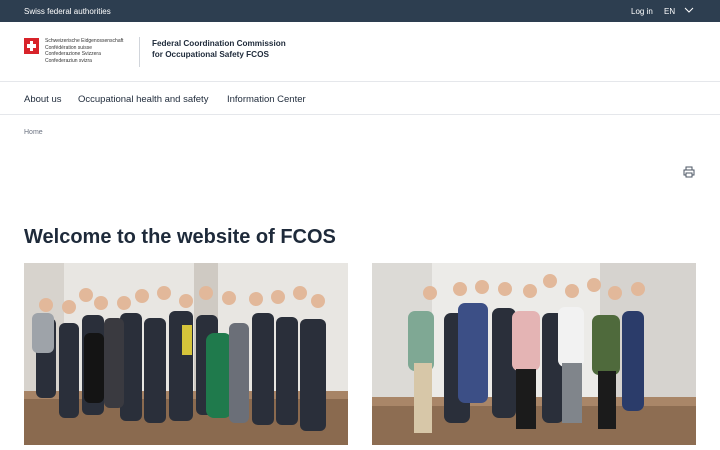 This screenshot has height=450, width=720. Describe the element at coordinates (219, 43) in the screenshot. I see `organization-name-line1: Federal Coordination Commission` at that location.